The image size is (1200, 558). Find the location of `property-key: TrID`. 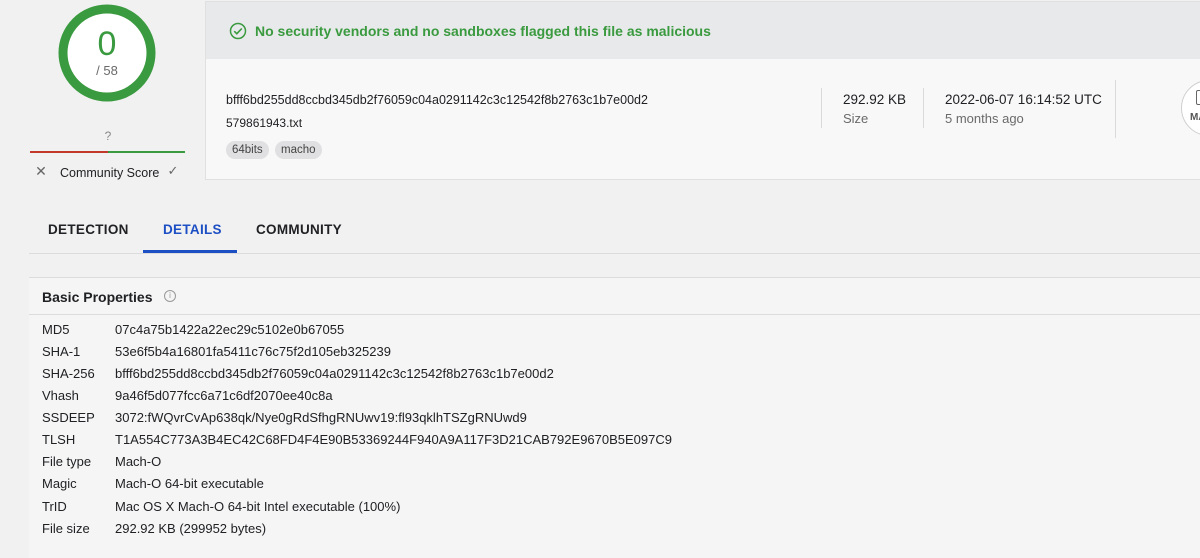

property-key: TrID is located at coordinates (54, 506).